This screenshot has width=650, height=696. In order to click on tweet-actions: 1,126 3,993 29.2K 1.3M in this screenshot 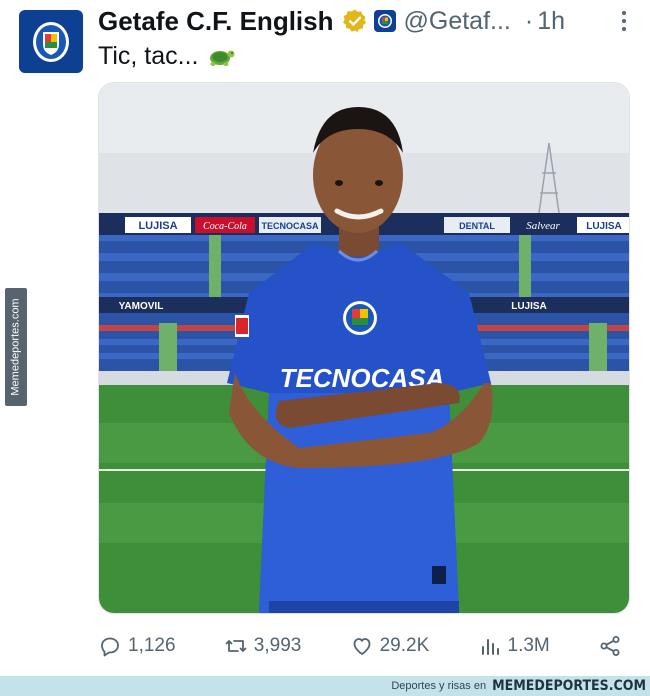, I will do `click(360, 646)`.